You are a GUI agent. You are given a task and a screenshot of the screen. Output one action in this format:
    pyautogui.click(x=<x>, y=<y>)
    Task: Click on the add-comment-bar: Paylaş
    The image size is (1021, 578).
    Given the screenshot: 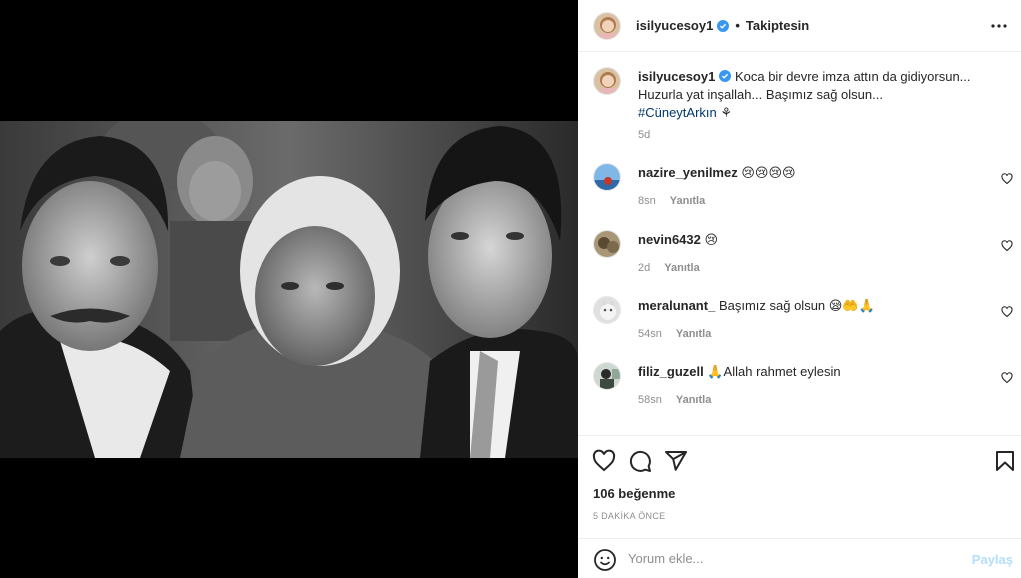 What is the action you would take?
    pyautogui.click(x=799, y=558)
    